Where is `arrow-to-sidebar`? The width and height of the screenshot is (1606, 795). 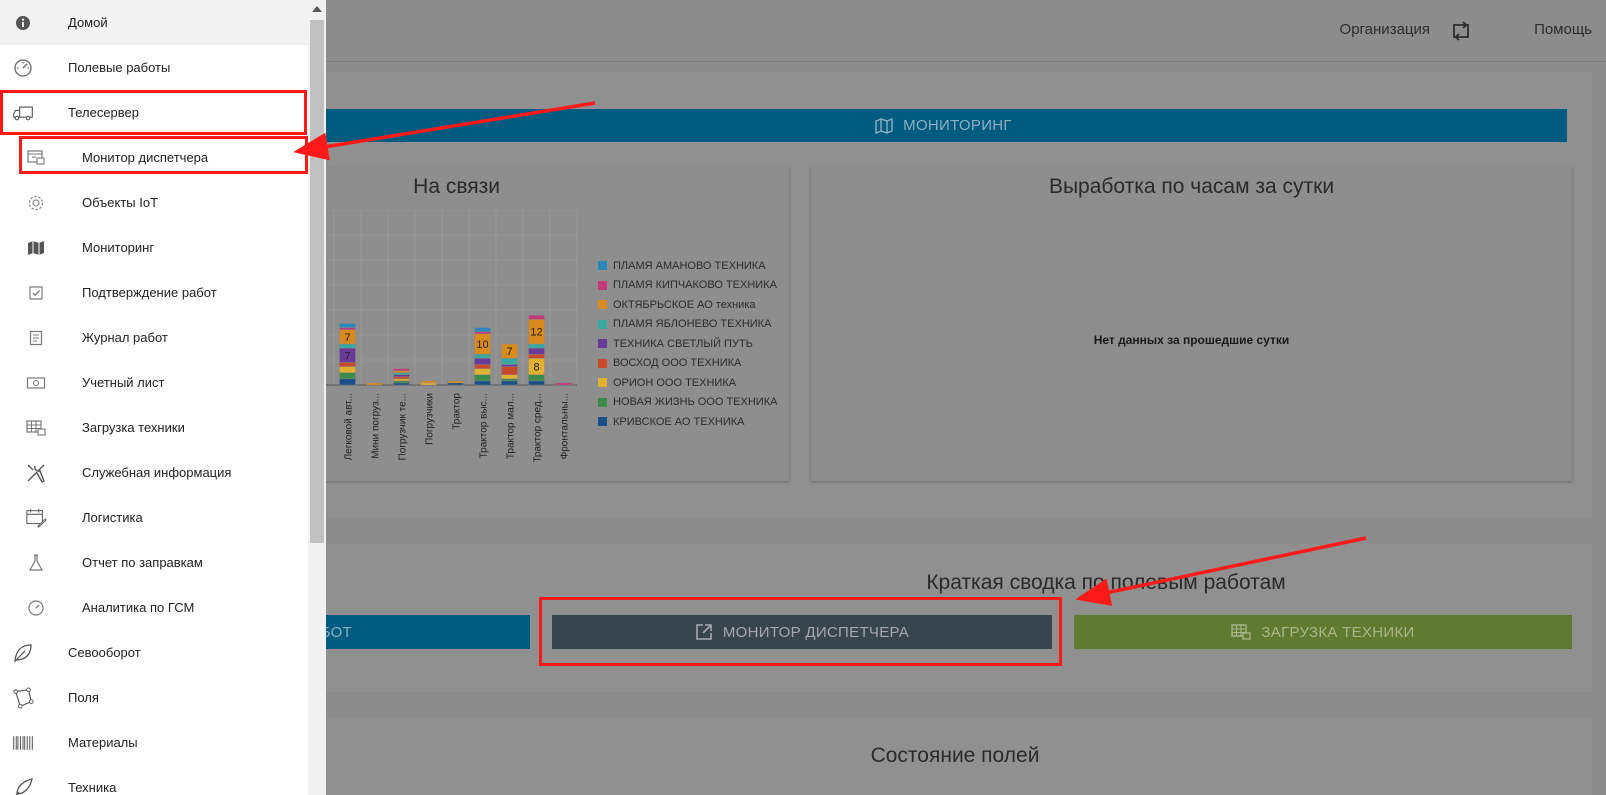 arrow-to-sidebar is located at coordinates (444, 131).